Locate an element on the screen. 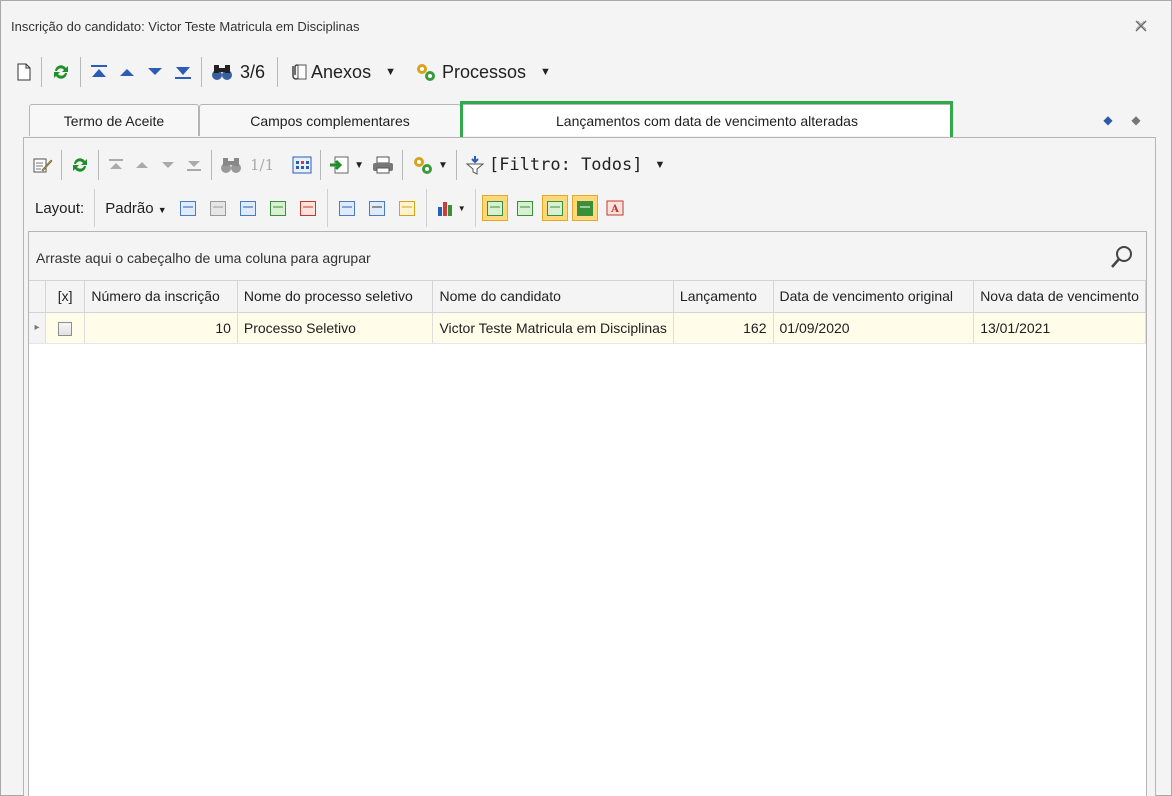 The image size is (1172, 796). processes-menu-button: ▼ is located at coordinates (429, 165).